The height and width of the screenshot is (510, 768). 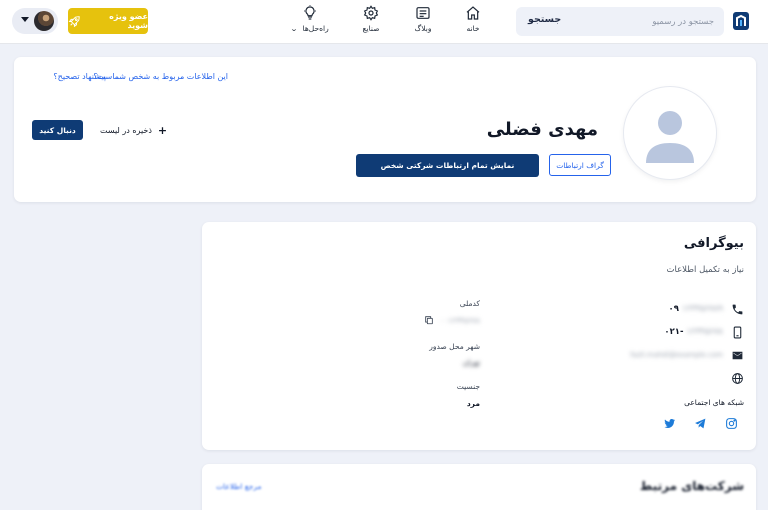 I want to click on rocket-icon, so click(x=74, y=21).